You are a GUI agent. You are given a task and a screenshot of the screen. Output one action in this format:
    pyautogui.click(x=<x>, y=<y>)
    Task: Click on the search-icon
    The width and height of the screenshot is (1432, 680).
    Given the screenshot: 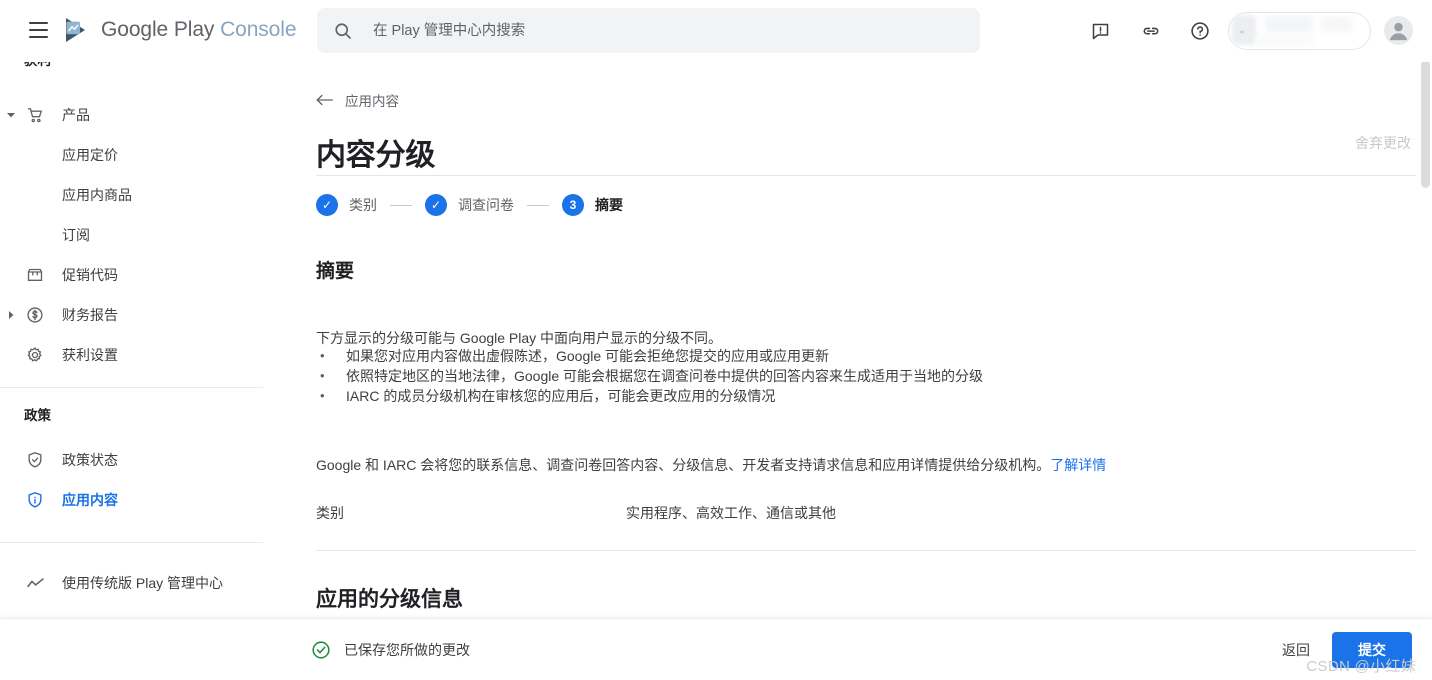 What is the action you would take?
    pyautogui.click(x=343, y=30)
    